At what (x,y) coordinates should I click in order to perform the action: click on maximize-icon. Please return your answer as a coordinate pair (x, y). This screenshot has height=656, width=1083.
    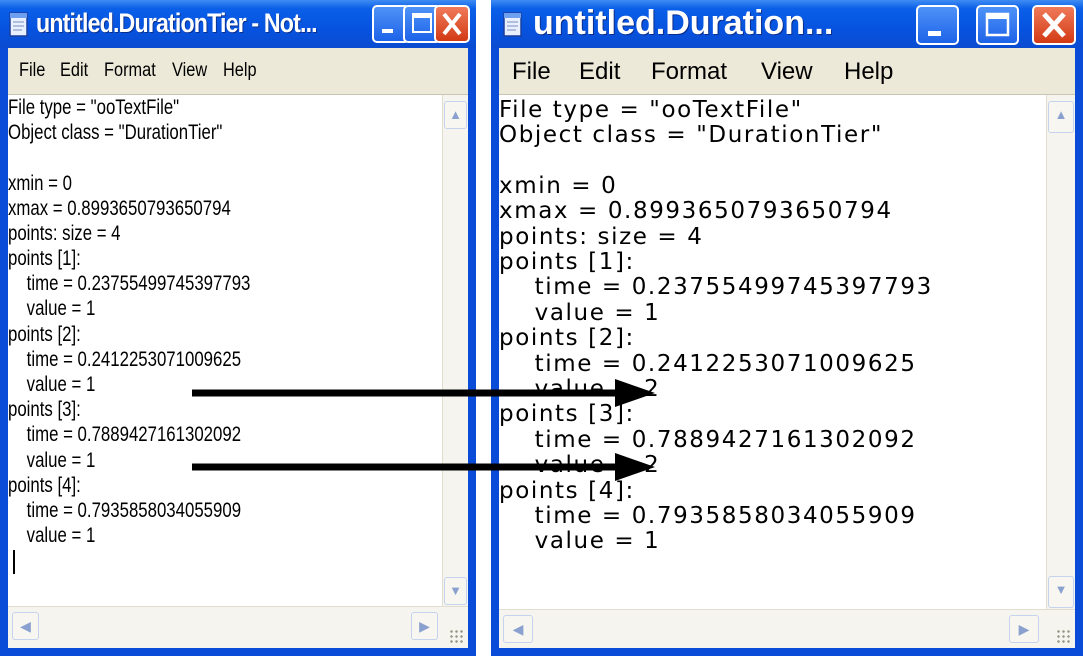
    Looking at the image, I should click on (997, 24).